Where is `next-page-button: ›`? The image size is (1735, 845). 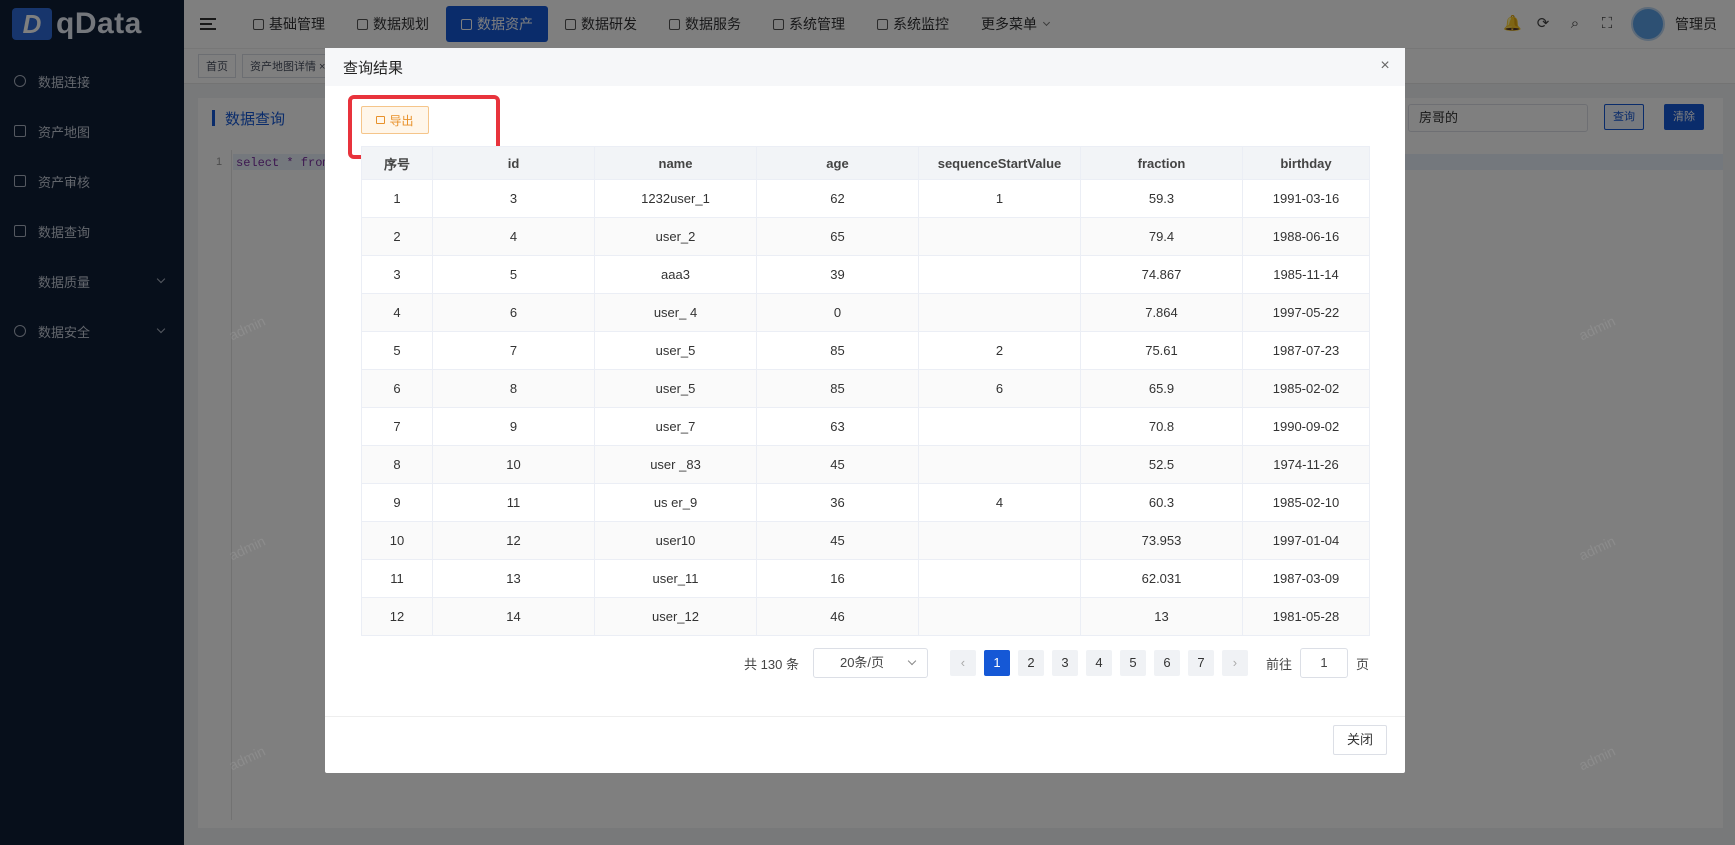
next-page-button: › is located at coordinates (1234, 663).